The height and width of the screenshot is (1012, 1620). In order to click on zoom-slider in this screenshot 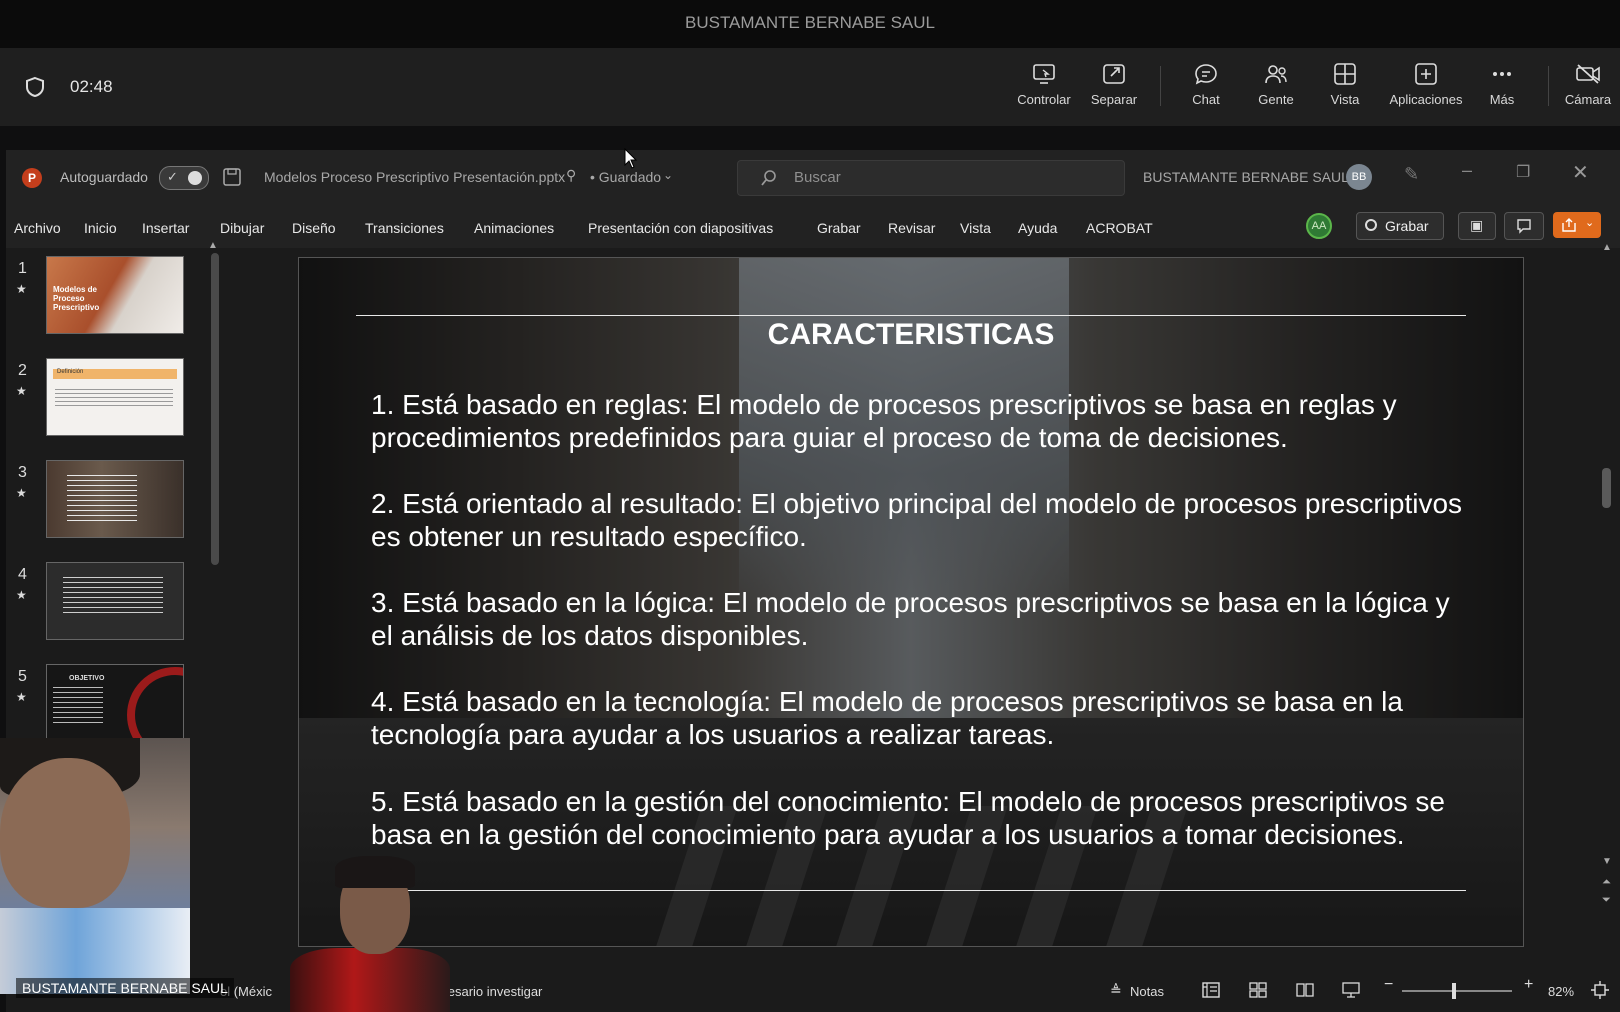, I will do `click(1457, 991)`.